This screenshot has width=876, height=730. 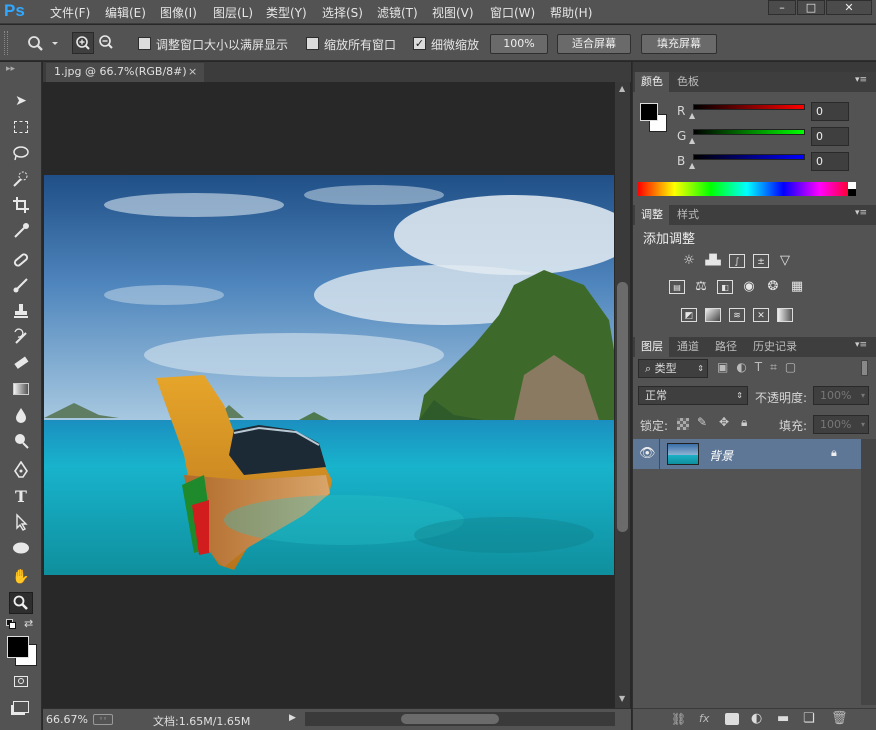 What do you see at coordinates (21, 548) in the screenshot?
I see `ellipse-tool-icon` at bounding box center [21, 548].